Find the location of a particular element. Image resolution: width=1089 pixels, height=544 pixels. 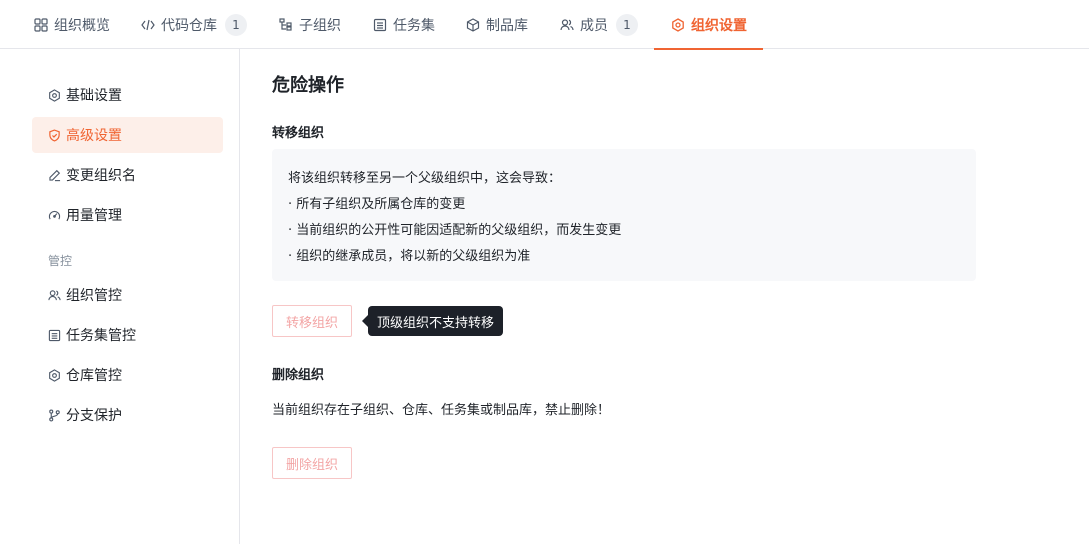

tab-tasksets: 任务集 is located at coordinates (404, 24).